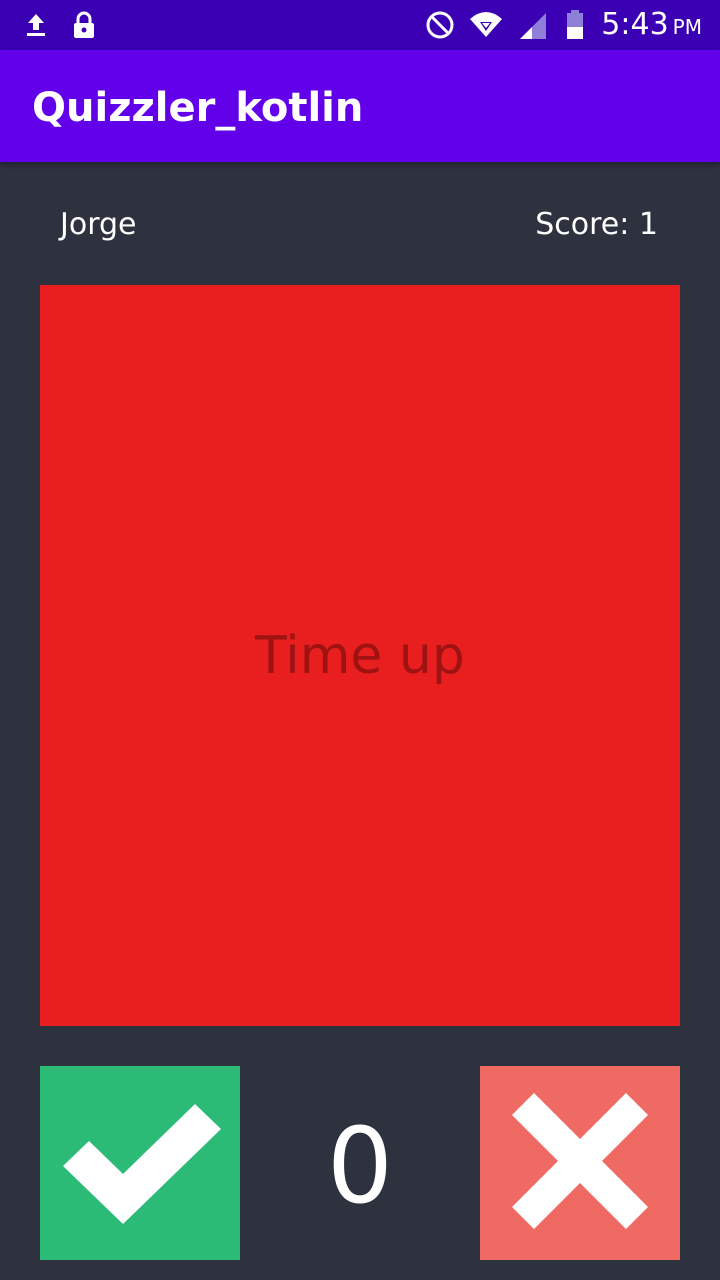 The width and height of the screenshot is (720, 1280). I want to click on status-bar: 5:43 PM, so click(360, 25).